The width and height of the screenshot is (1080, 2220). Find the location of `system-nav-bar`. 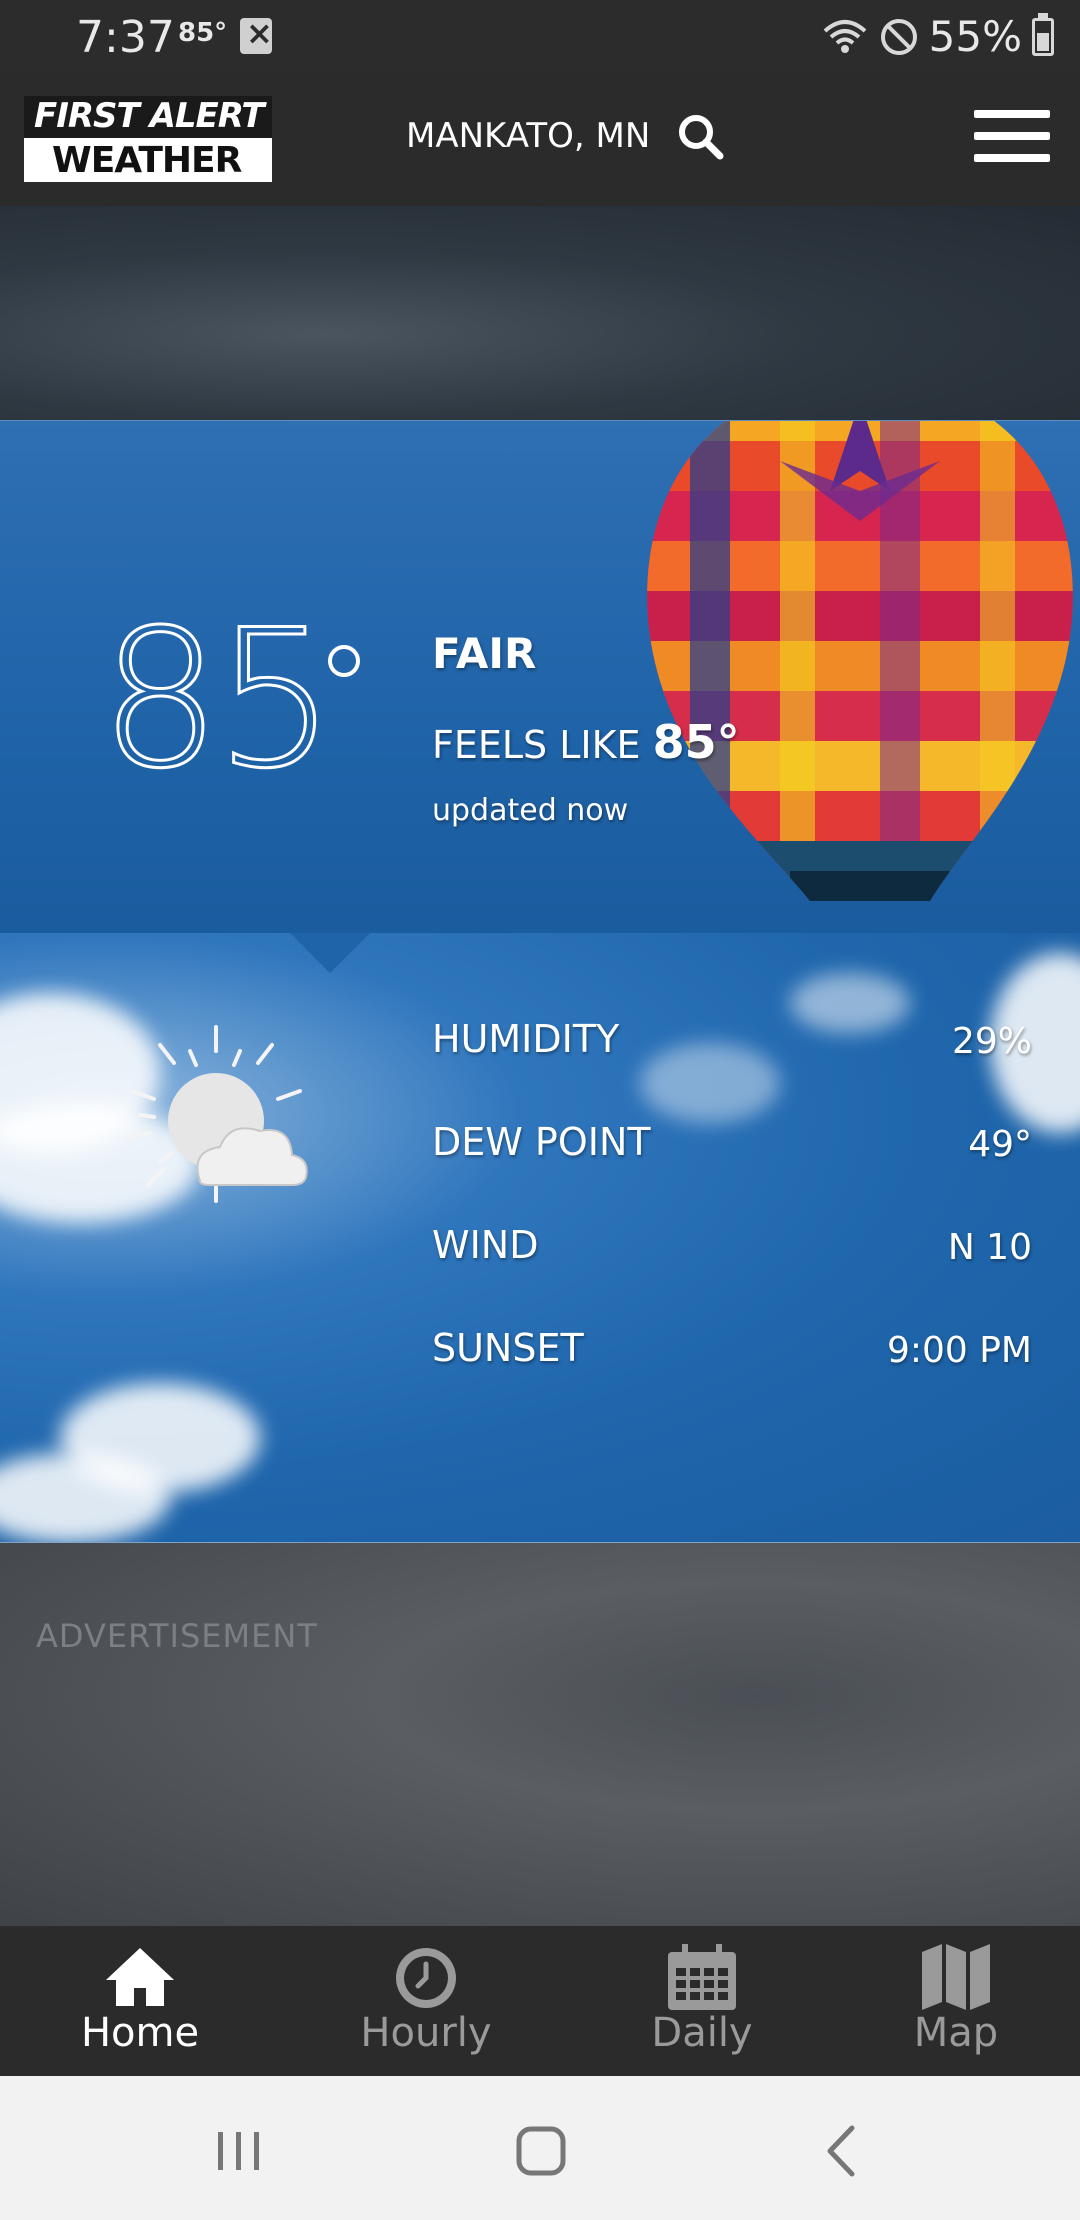

system-nav-bar is located at coordinates (540, 2148).